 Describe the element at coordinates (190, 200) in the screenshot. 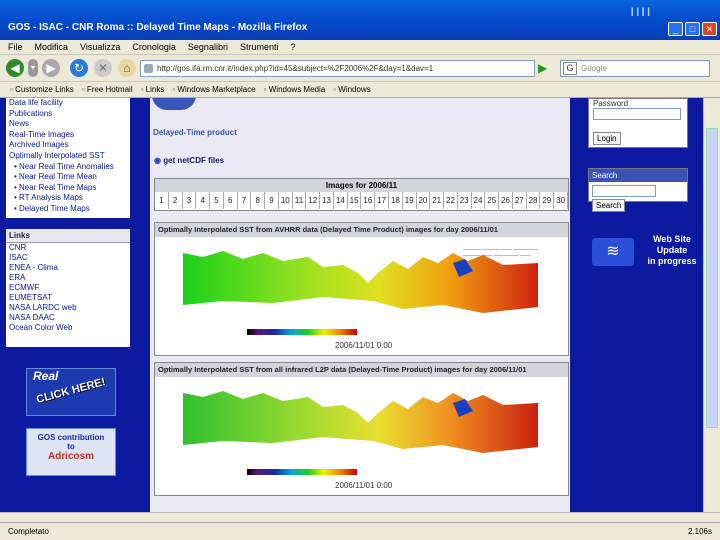

I see `day-link: 3` at that location.